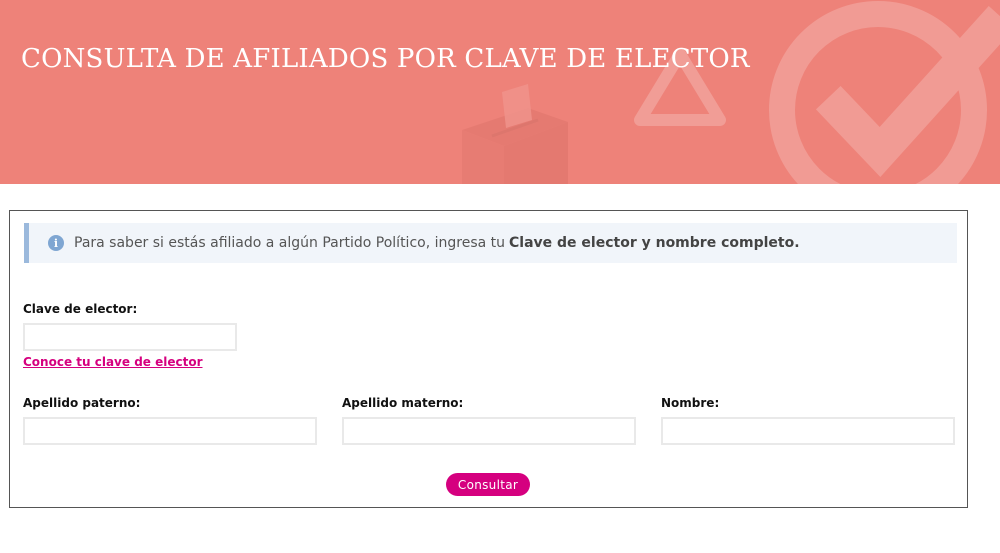  What do you see at coordinates (884, 92) in the screenshot?
I see `check-circle-icon` at bounding box center [884, 92].